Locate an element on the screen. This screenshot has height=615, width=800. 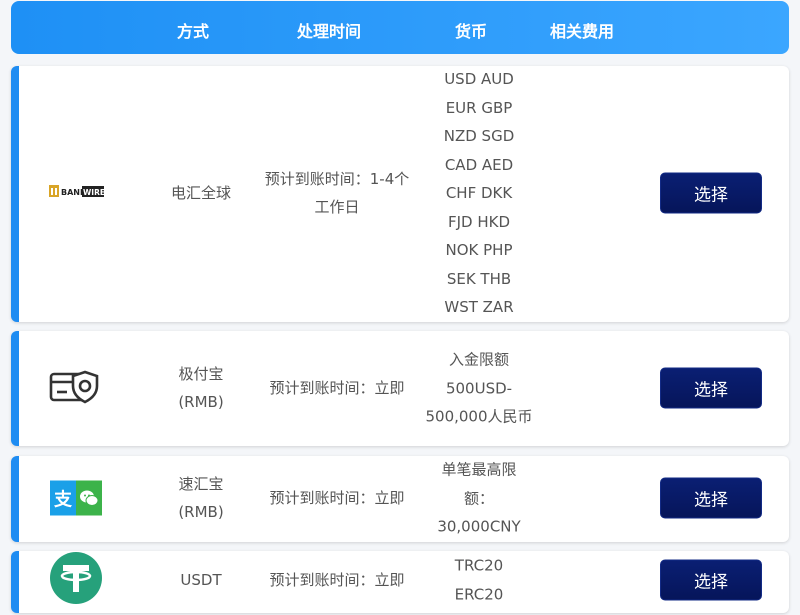
payment-row-suhuibao: 支 速汇宝(RMB) 预计到账时间：立即 单笔最高限额：30,000CNY 选择 is located at coordinates (400, 499).